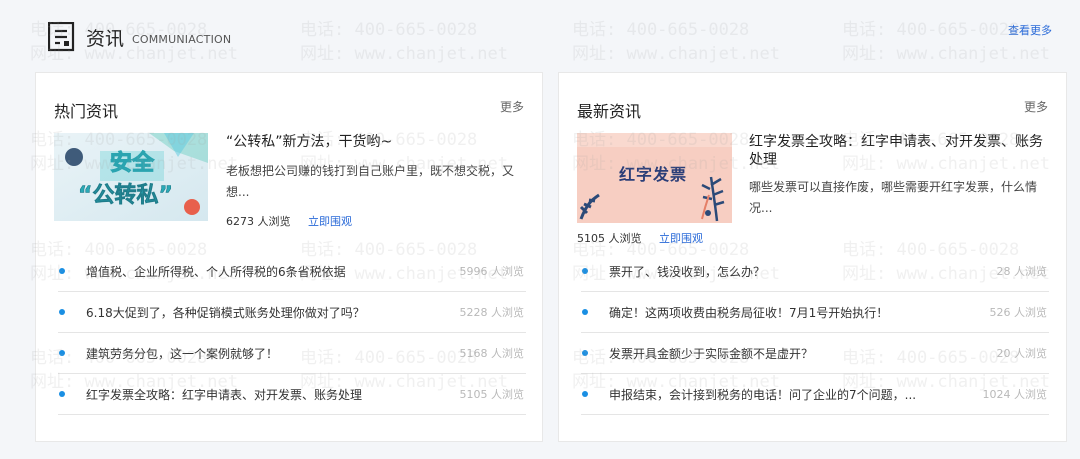 This screenshot has height=459, width=1080. What do you see at coordinates (376, 142) in the screenshot?
I see `hot-featured-title: “公转私”新方法，干货哟~` at bounding box center [376, 142].